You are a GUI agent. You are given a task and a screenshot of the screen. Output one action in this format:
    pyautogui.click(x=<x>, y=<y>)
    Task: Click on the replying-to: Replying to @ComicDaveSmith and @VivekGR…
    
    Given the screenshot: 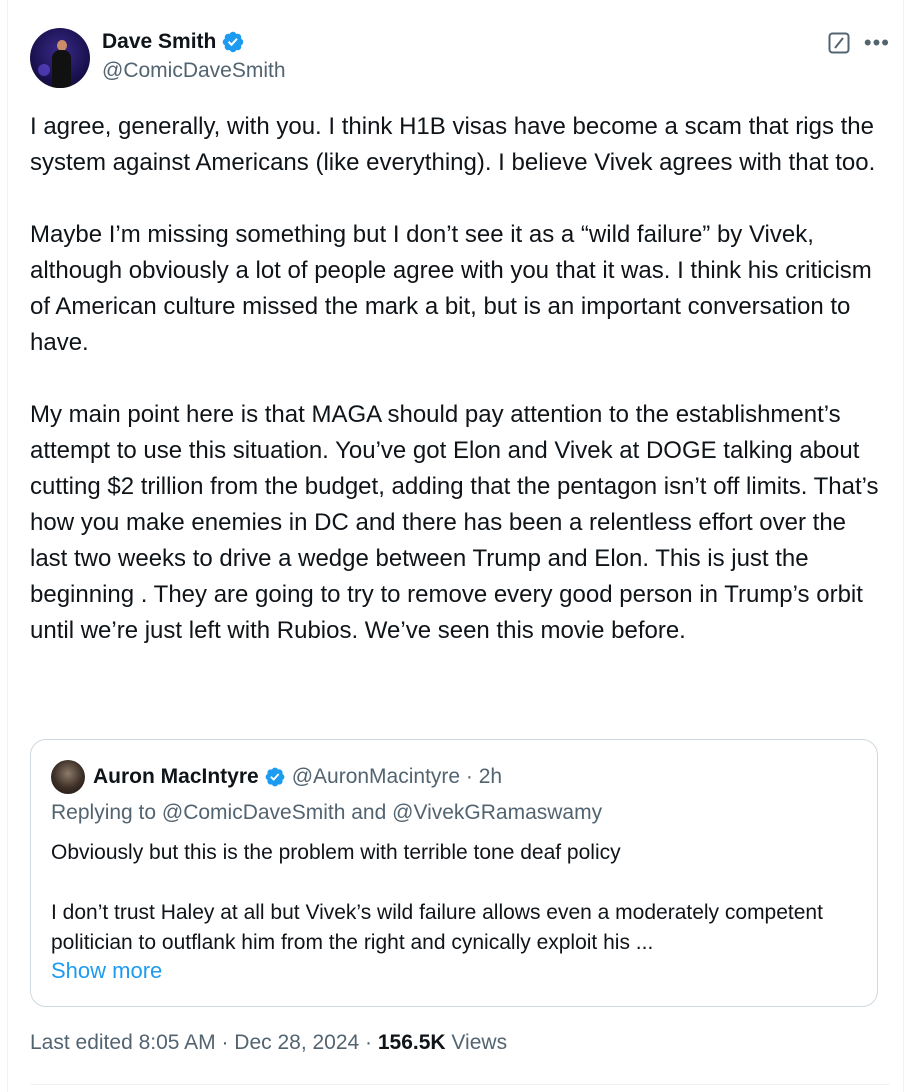 What is the action you would take?
    pyautogui.click(x=326, y=813)
    